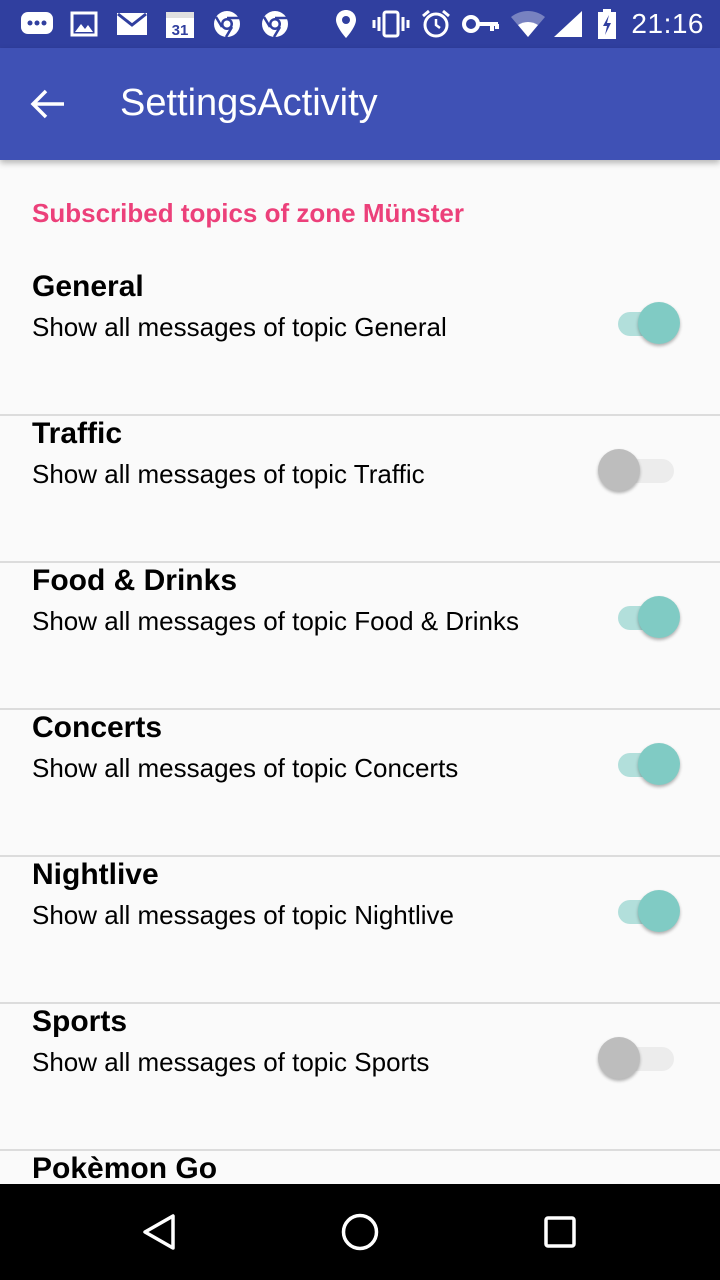  Describe the element at coordinates (37, 24) in the screenshot. I see `messaging-icon` at that location.